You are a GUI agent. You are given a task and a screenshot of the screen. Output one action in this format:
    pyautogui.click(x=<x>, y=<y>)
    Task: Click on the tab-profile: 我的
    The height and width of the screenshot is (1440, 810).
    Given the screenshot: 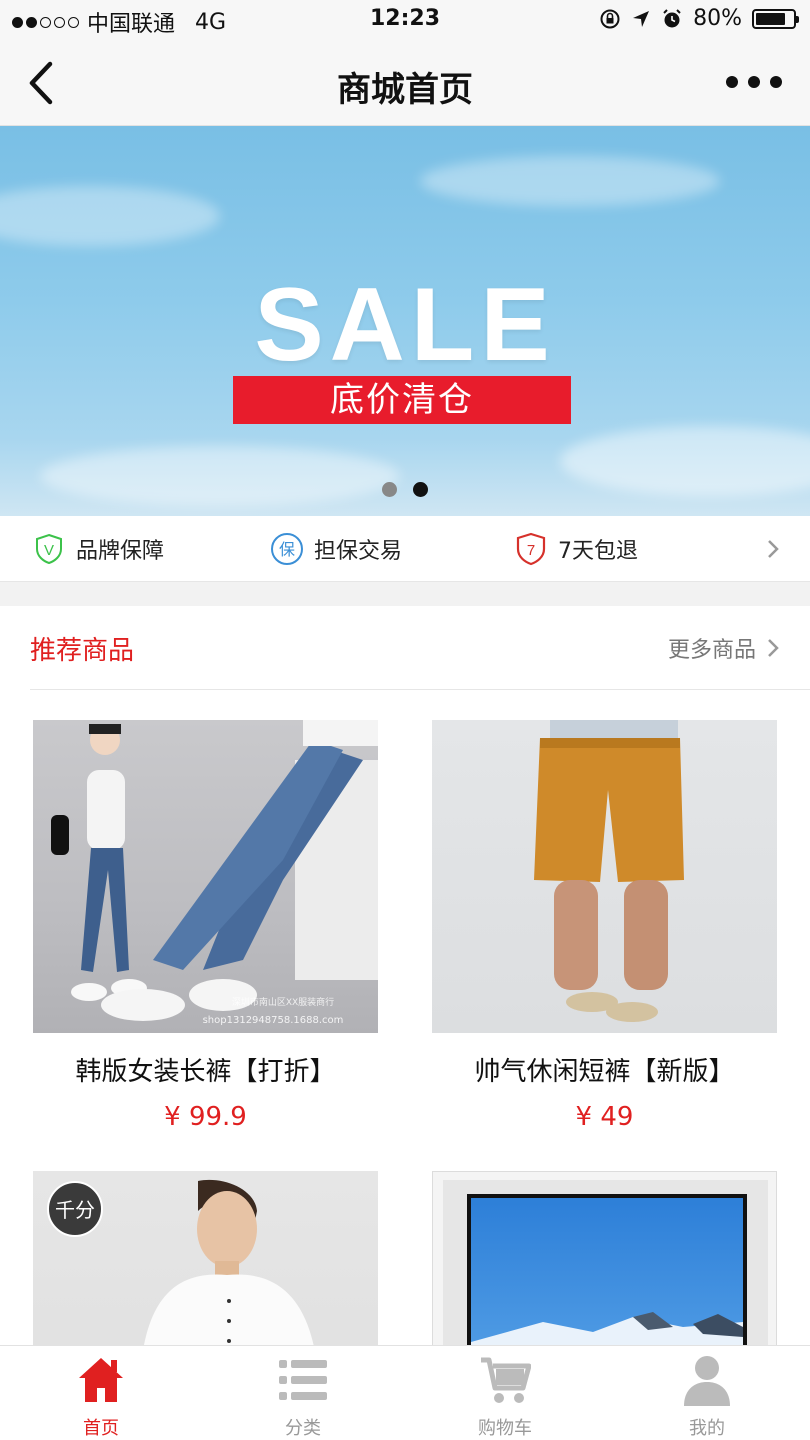 What is the action you would take?
    pyautogui.click(x=707, y=1393)
    